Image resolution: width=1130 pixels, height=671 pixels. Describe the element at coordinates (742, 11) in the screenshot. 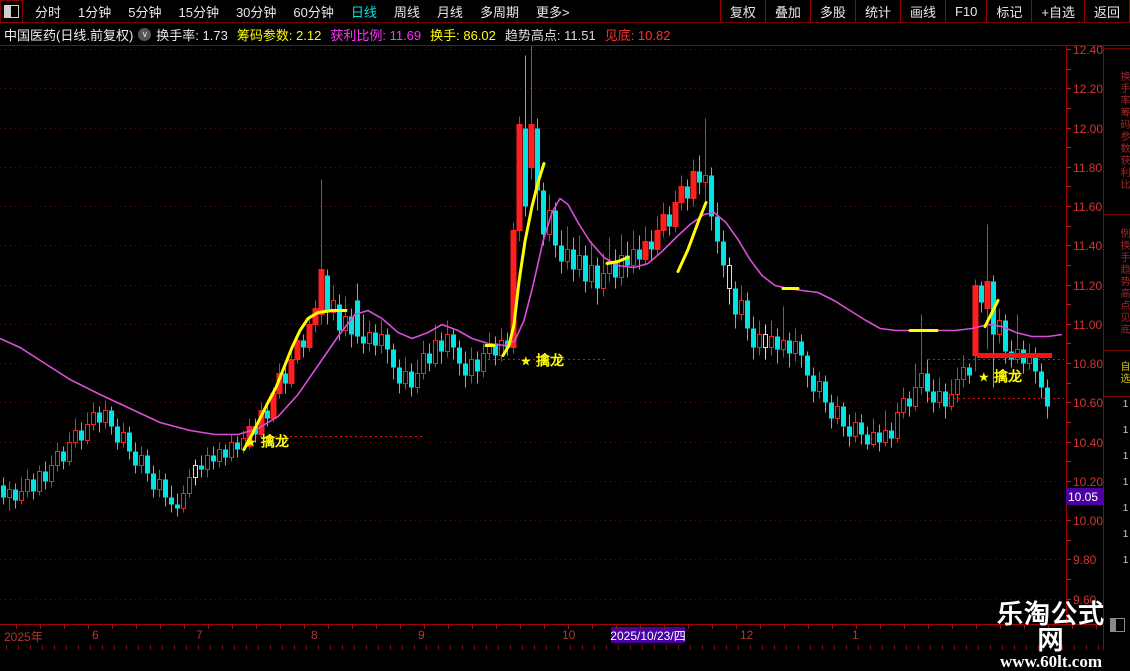

I see `toolbar-button-复权: 复权` at that location.